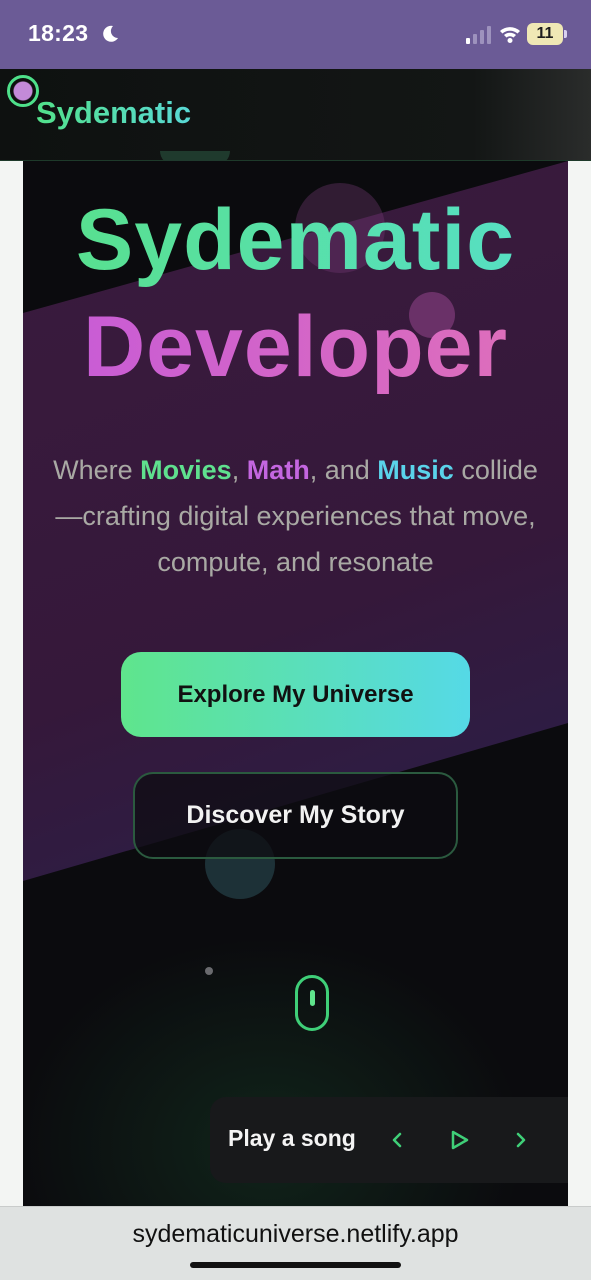 The image size is (591, 1280). I want to click on battery-tip, so click(565, 34).